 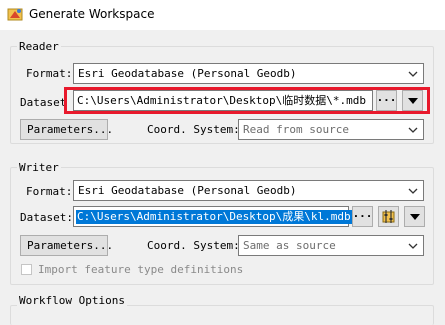 What do you see at coordinates (289, 245) in the screenshot?
I see `writer-coord-value: Same as source` at bounding box center [289, 245].